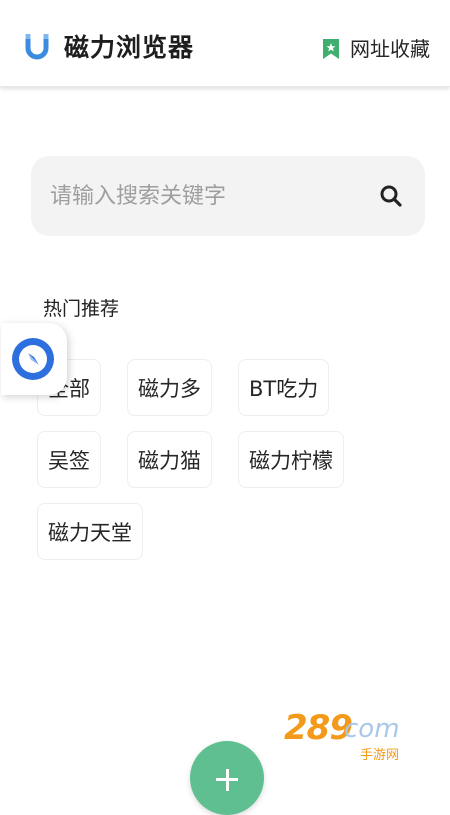 This screenshot has height=815, width=450. What do you see at coordinates (129, 47) in the screenshot?
I see `app-title: 磁力浏览器` at bounding box center [129, 47].